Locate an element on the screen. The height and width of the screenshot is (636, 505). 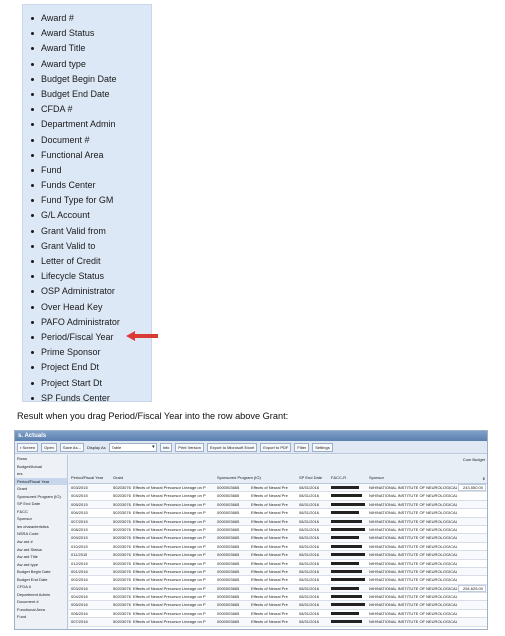
nav-item: Aw ard Title is located at coordinates (41, 557).